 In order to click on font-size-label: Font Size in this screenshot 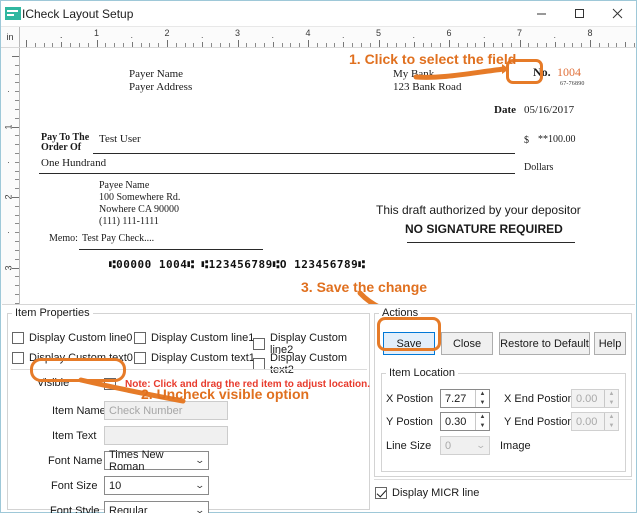, I will do `click(74, 486)`.